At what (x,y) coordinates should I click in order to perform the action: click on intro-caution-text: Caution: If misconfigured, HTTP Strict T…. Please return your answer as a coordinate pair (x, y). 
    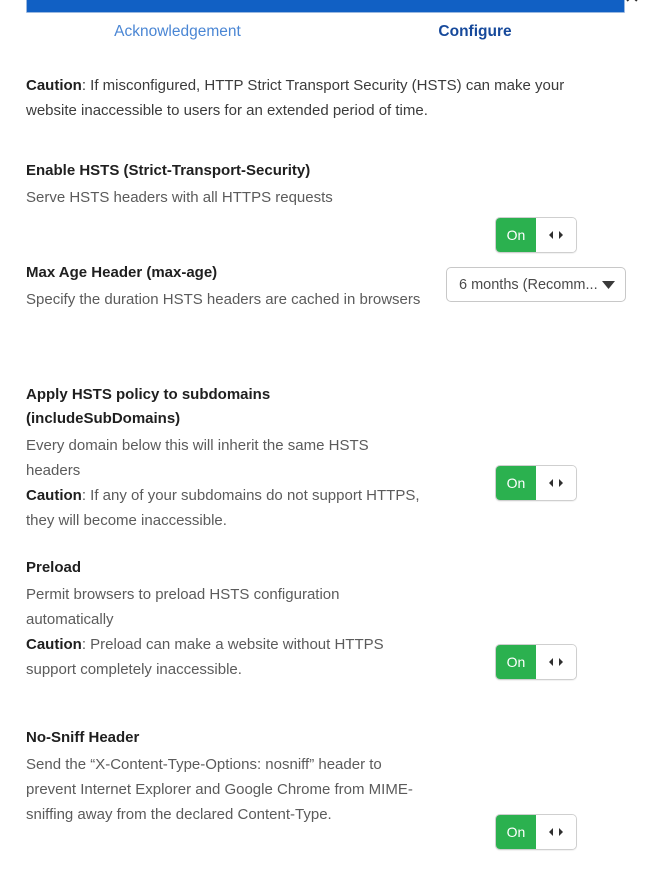
    Looking at the image, I should click on (317, 98).